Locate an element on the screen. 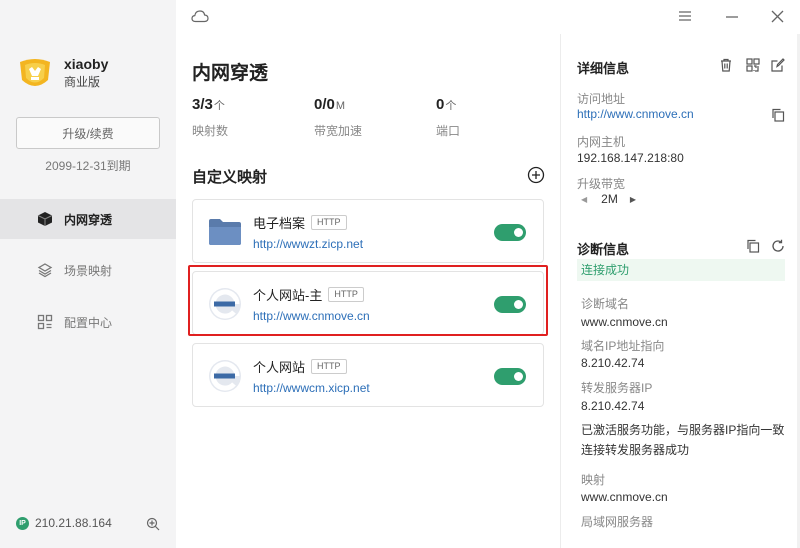 This screenshot has height=548, width=800. folder-icon is located at coordinates (225, 232).